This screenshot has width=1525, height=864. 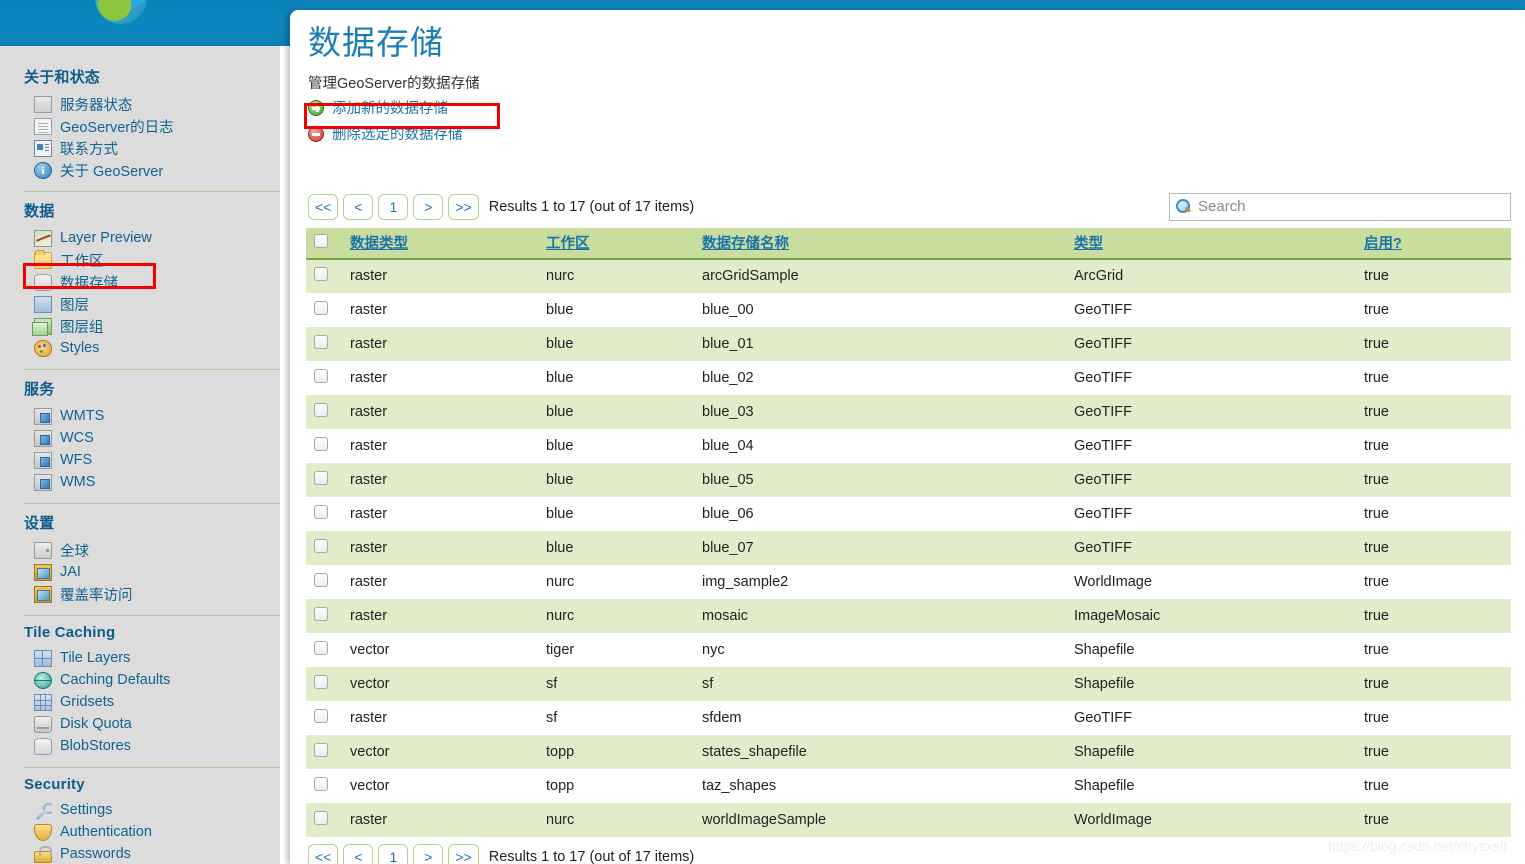 What do you see at coordinates (157, 438) in the screenshot?
I see `sidebar-item-wcs: WCS` at bounding box center [157, 438].